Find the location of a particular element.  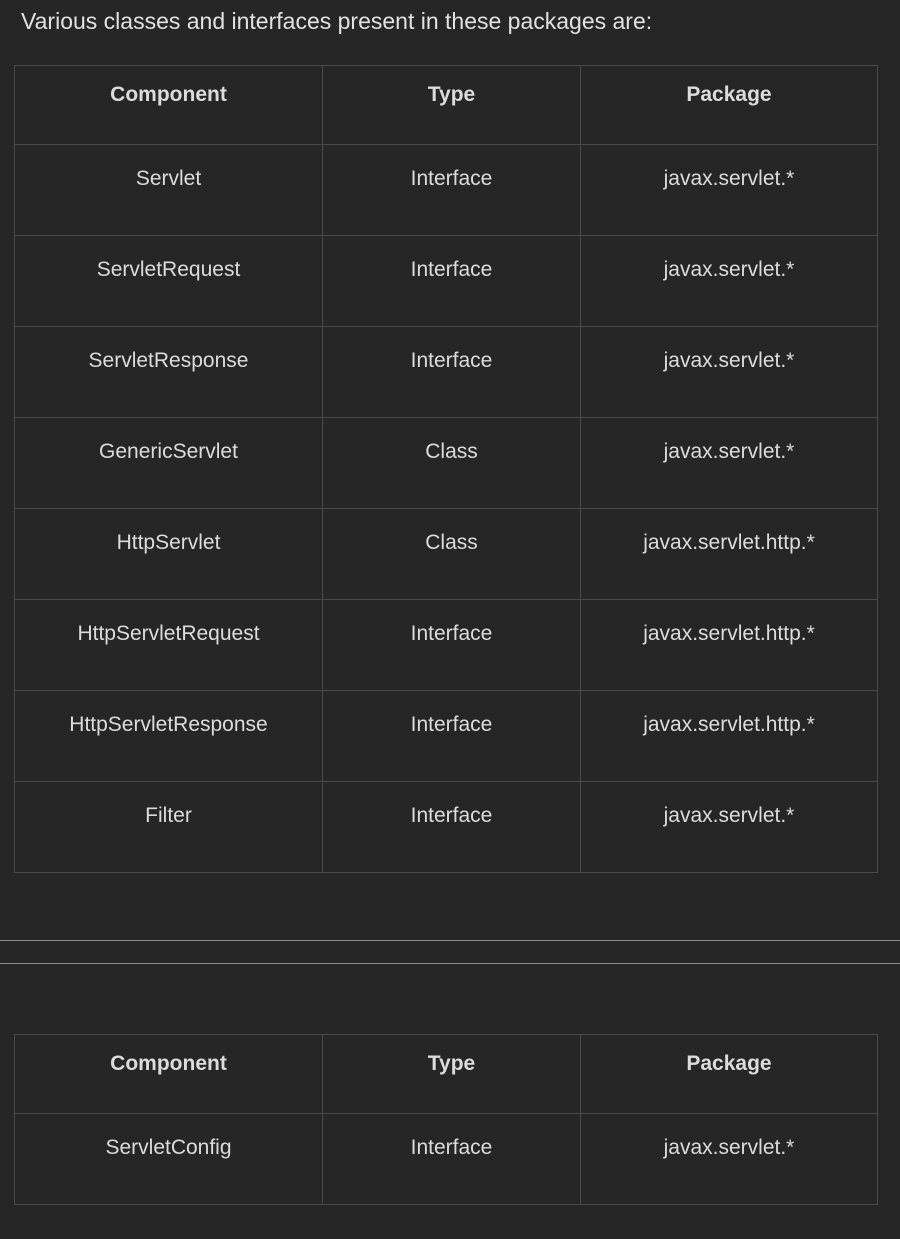

cell-component: GenericServlet is located at coordinates (168, 463).